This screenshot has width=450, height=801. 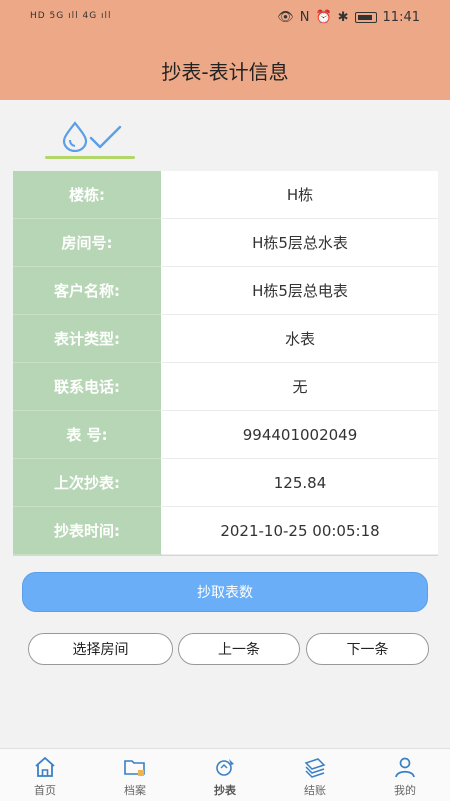 What do you see at coordinates (405, 767) in the screenshot?
I see `user-icon` at bounding box center [405, 767].